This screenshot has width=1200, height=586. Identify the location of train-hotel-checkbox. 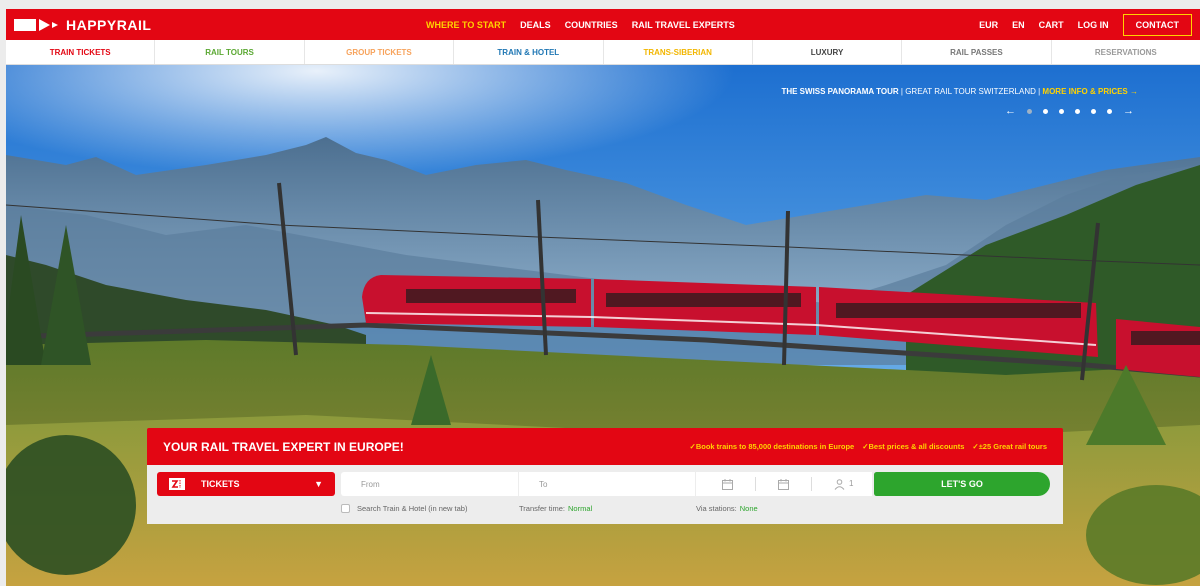
(345, 508).